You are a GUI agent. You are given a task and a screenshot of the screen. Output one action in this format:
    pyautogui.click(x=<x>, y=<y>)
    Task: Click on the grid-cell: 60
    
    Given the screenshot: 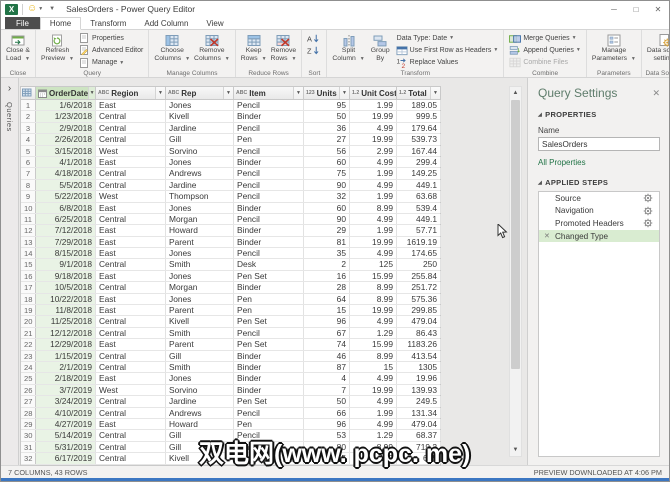 What is the action you would take?
    pyautogui.click(x=327, y=207)
    